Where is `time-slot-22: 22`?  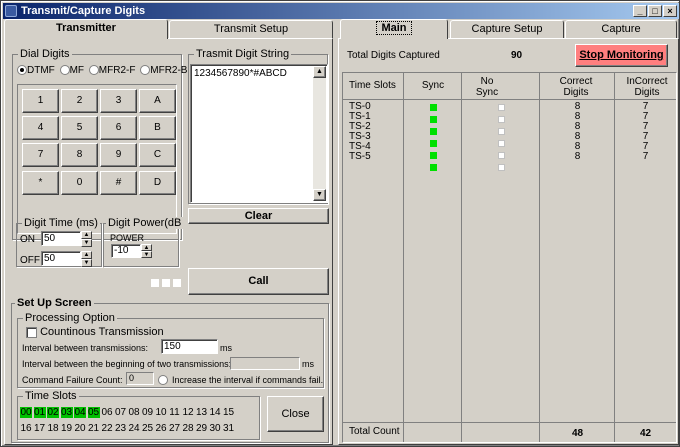 time-slot-22: 22 is located at coordinates (107, 428).